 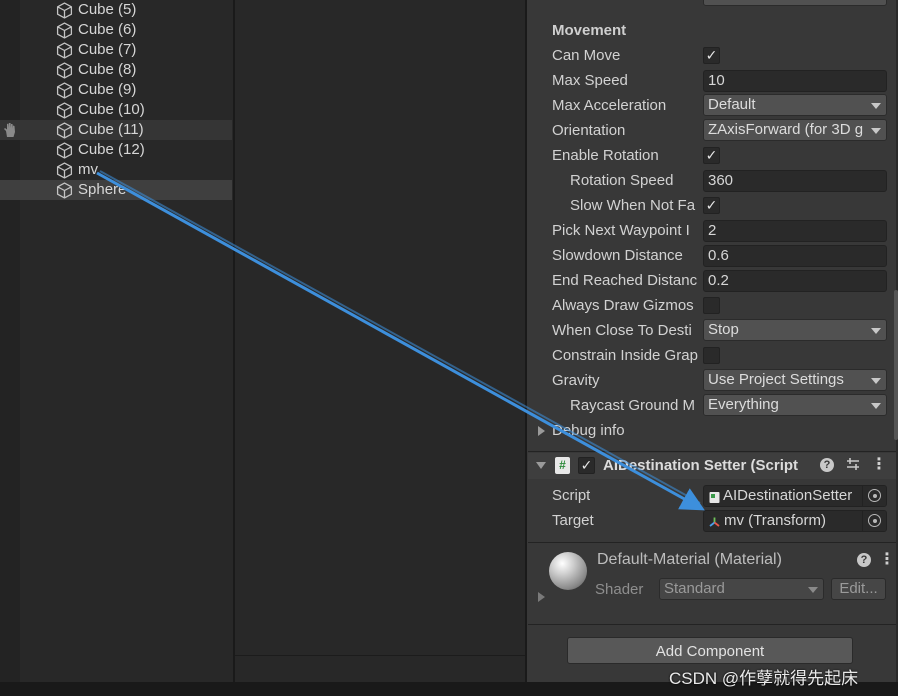 I want to click on max-speed-field: 10, so click(x=795, y=81).